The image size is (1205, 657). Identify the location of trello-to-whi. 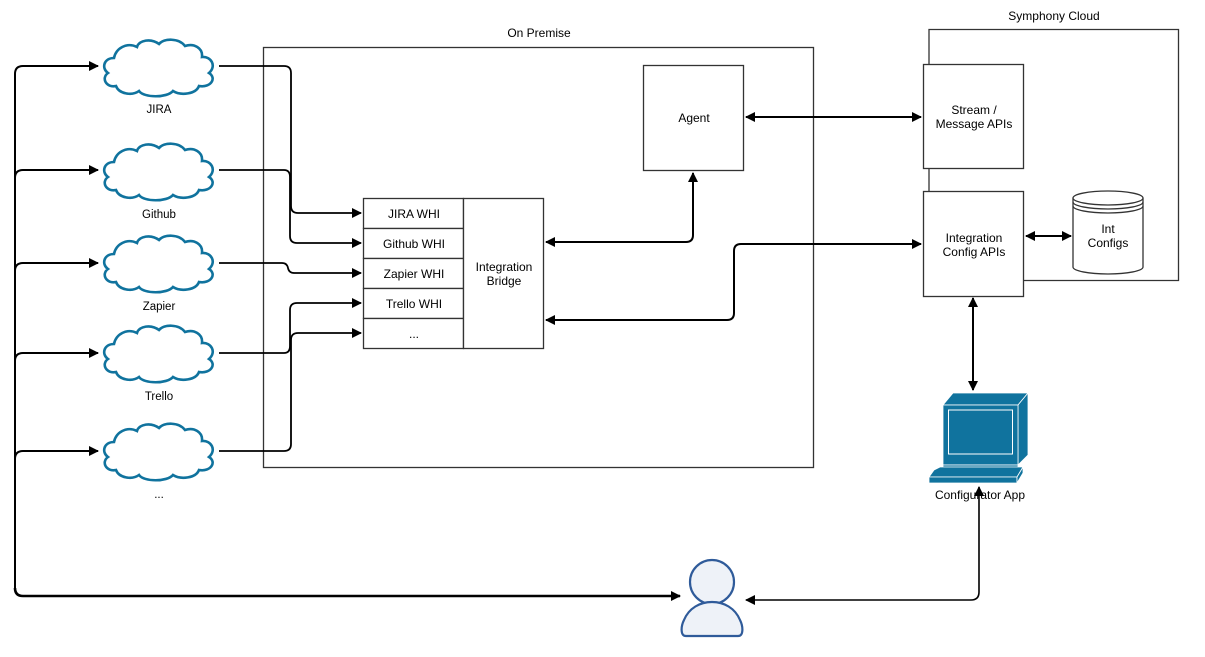
(290, 326).